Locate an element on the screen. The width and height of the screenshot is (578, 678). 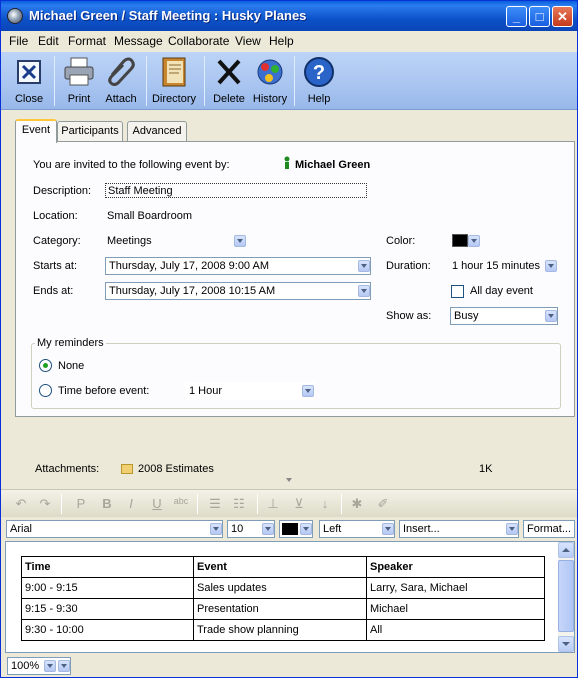
close-button: Close is located at coordinates (29, 82).